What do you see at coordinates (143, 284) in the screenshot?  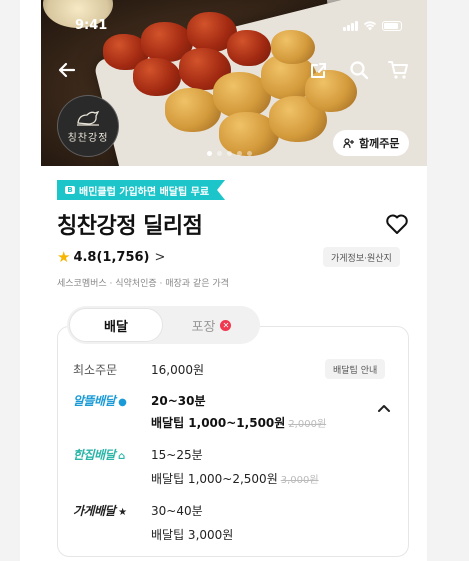 I see `store-meta-tags: 세스코멤버스 · 식약처인증 · 매장과 같은 가격` at bounding box center [143, 284].